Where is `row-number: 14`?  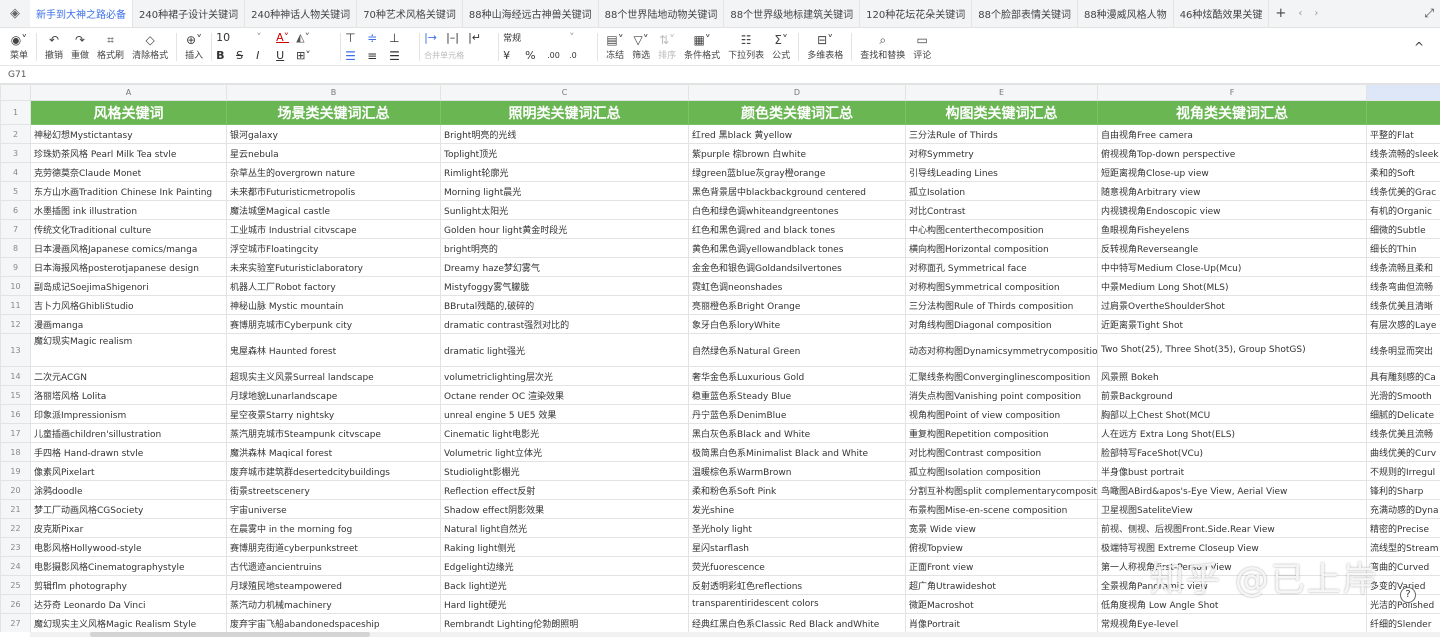 row-number: 14 is located at coordinates (15, 376).